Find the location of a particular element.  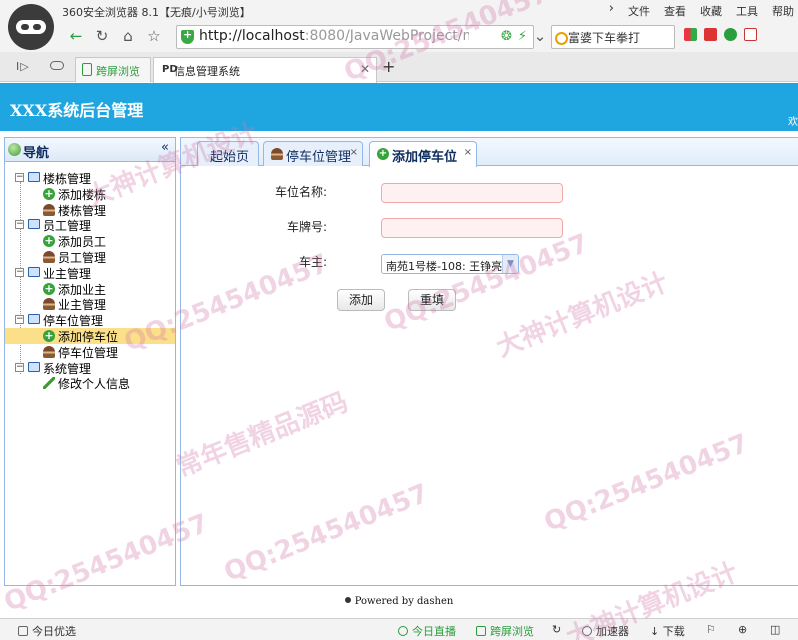

cross-screen-button: 跨屏浏览 is located at coordinates (505, 631).